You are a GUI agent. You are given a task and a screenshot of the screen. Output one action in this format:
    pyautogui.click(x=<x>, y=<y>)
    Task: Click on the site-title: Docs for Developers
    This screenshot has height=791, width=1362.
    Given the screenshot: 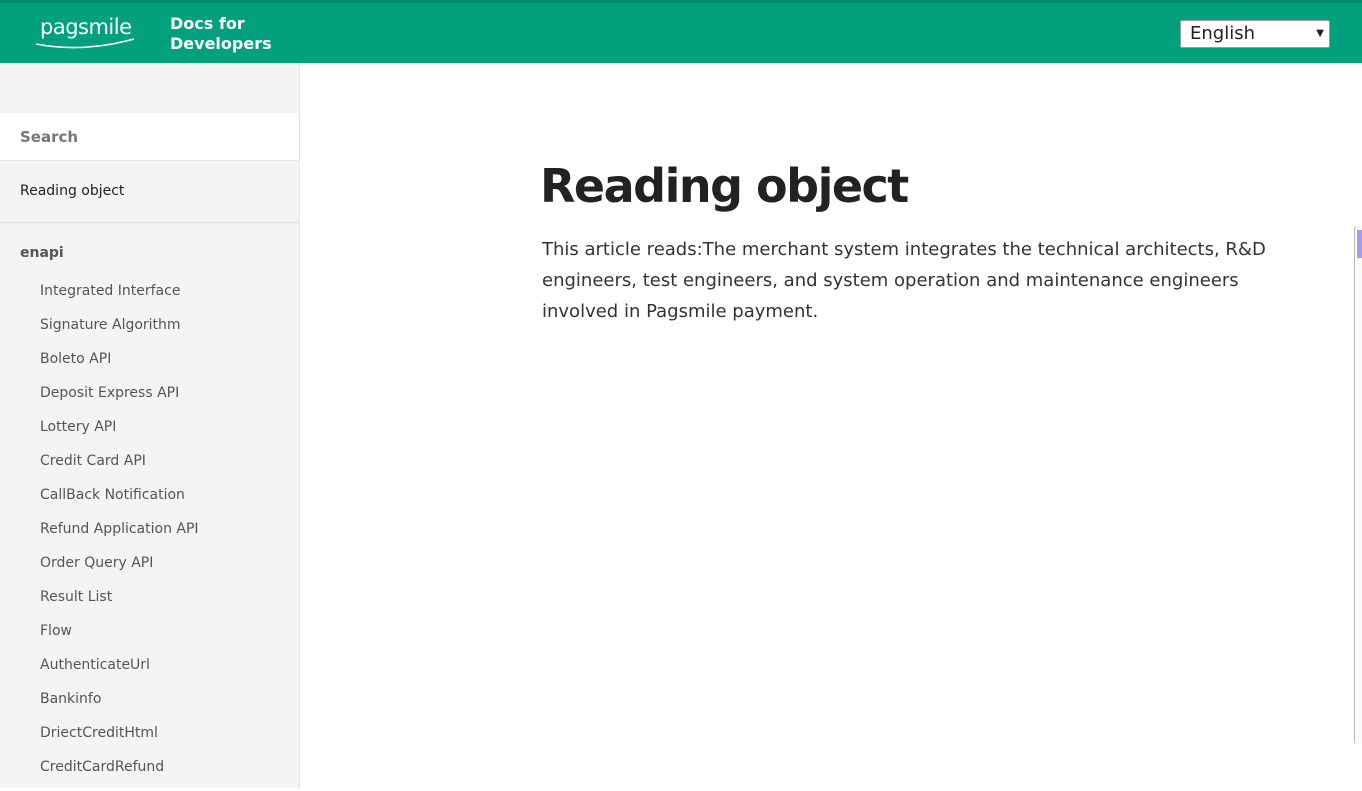 What is the action you would take?
    pyautogui.click(x=225, y=34)
    